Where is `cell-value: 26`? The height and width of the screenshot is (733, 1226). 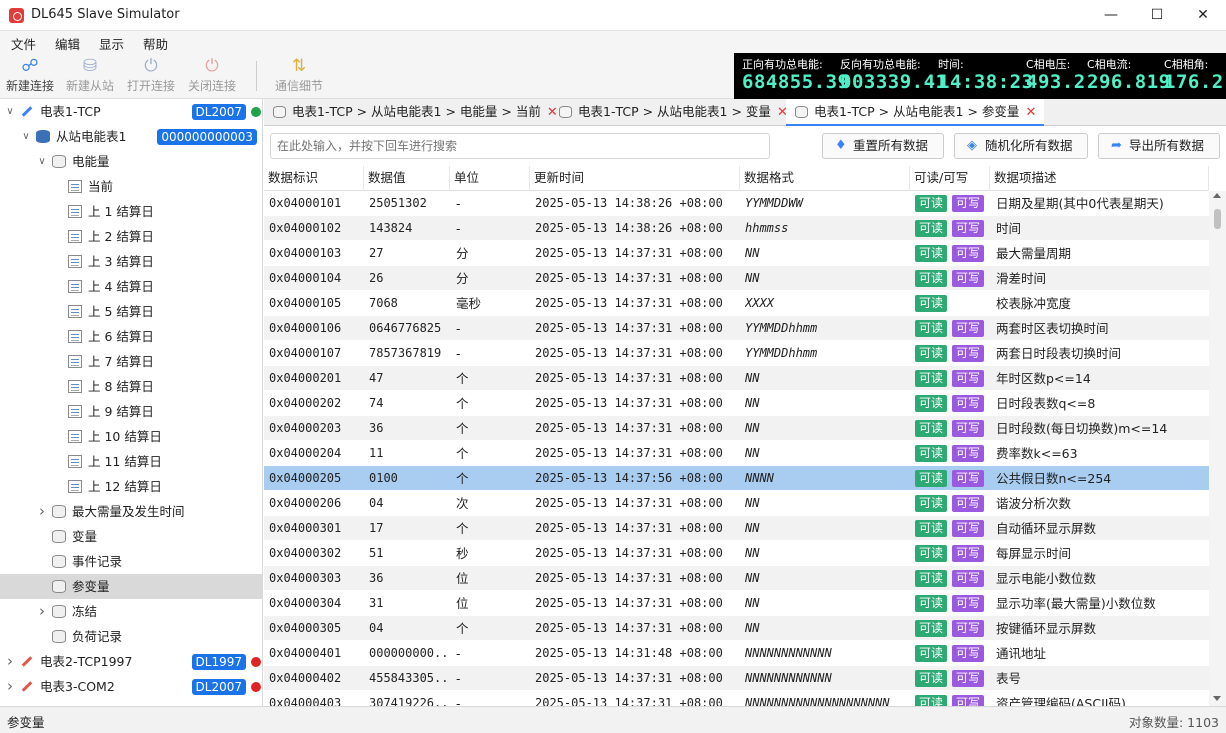 cell-value: 26 is located at coordinates (409, 278).